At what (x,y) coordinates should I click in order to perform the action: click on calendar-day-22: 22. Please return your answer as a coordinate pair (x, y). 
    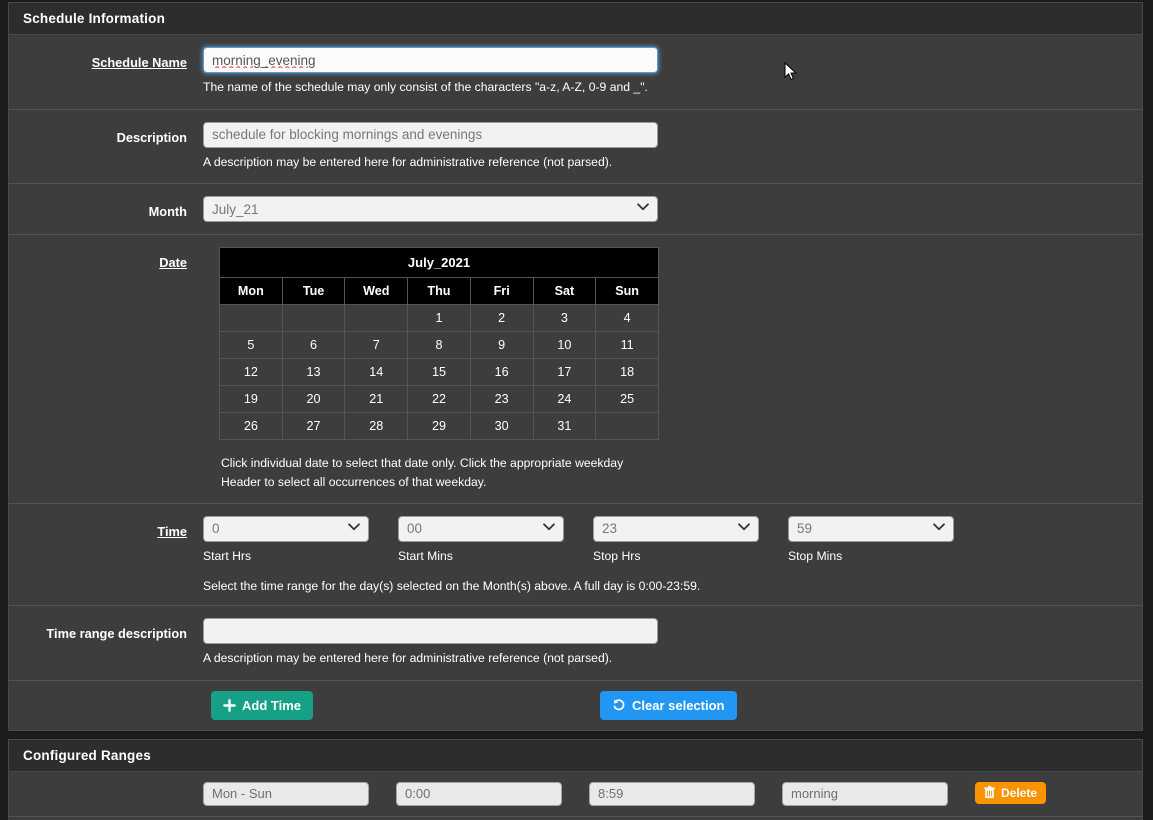
    Looking at the image, I should click on (439, 399).